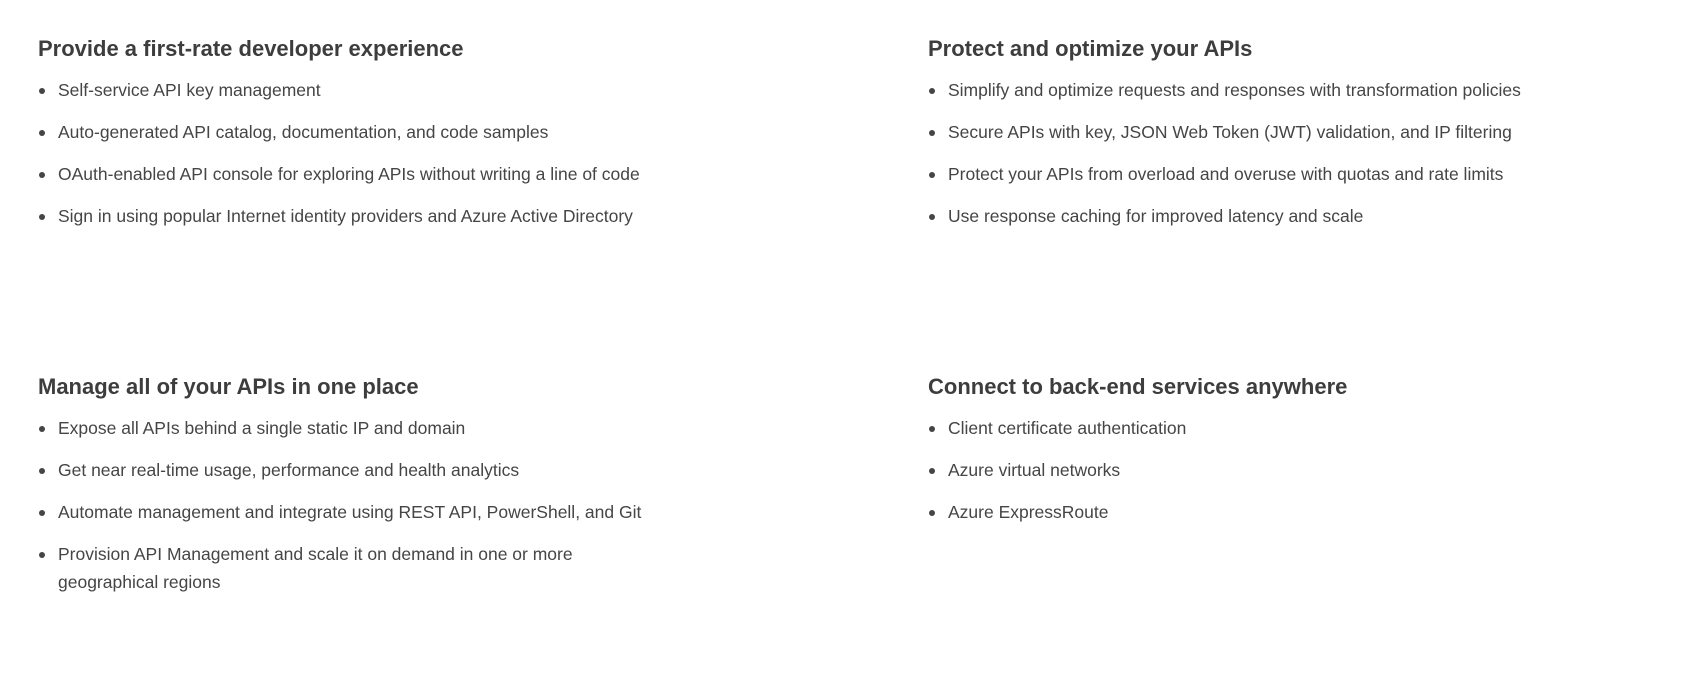 This screenshot has height=691, width=1682. What do you see at coordinates (189, 90) in the screenshot?
I see `list-item-text: Self-service API key management` at bounding box center [189, 90].